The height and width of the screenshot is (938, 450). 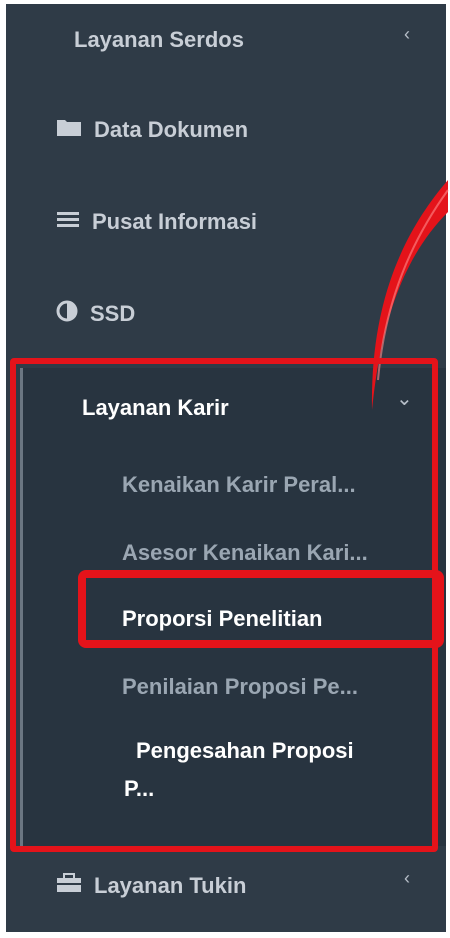 What do you see at coordinates (410, 295) in the screenshot?
I see `red-arrow-annotation` at bounding box center [410, 295].